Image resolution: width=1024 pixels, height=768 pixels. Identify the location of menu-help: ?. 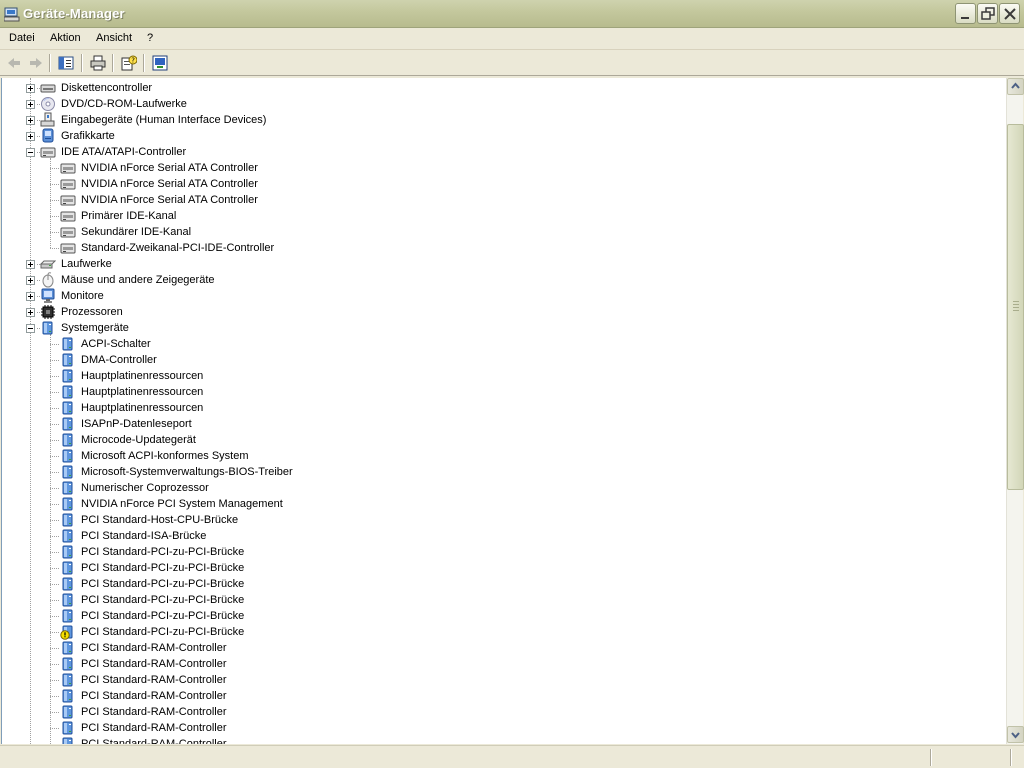
(150, 38).